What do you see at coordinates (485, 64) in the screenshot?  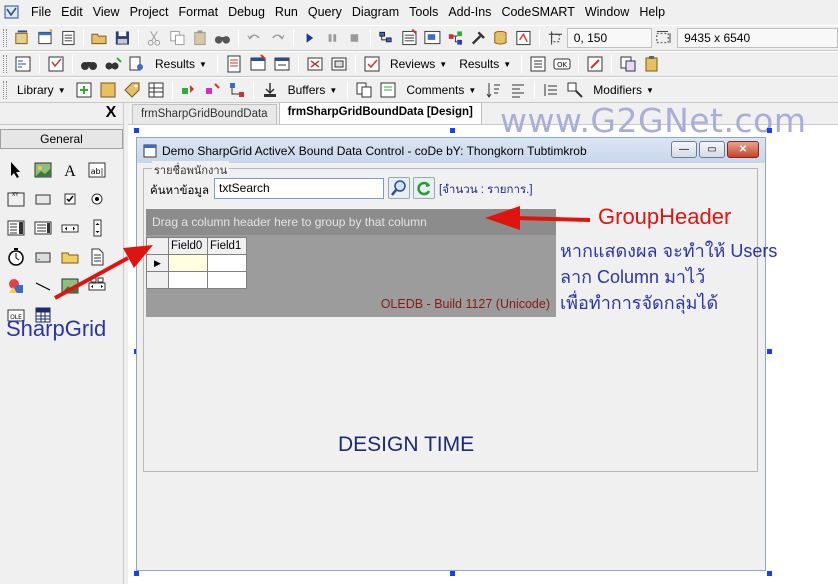 I see `results-2-dropdown: Results ▼` at bounding box center [485, 64].